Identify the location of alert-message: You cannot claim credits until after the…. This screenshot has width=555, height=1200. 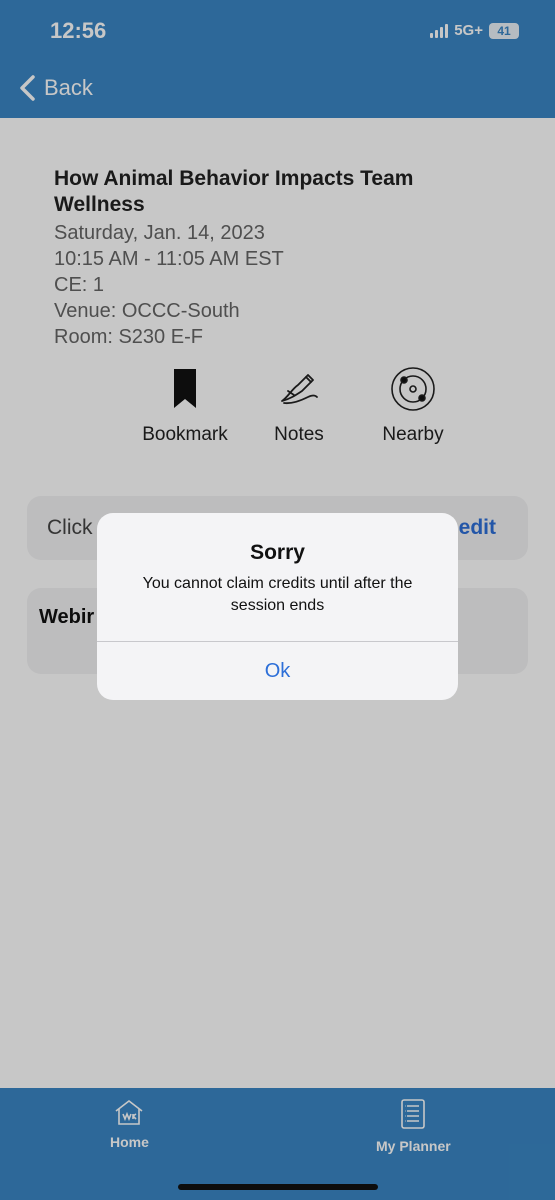
(277, 594).